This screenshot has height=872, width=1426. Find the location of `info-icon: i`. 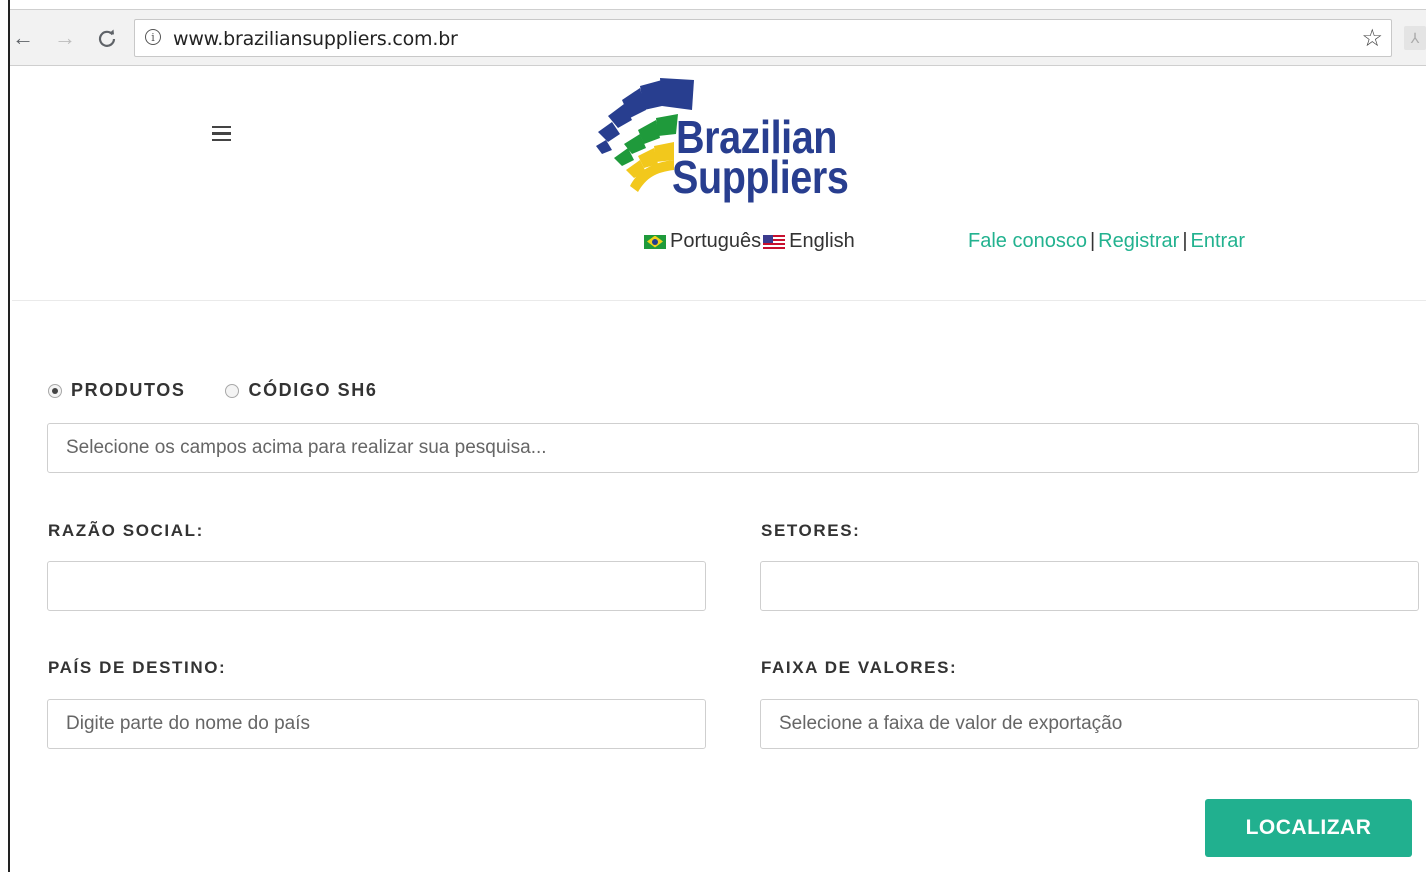

info-icon: i is located at coordinates (153, 37).